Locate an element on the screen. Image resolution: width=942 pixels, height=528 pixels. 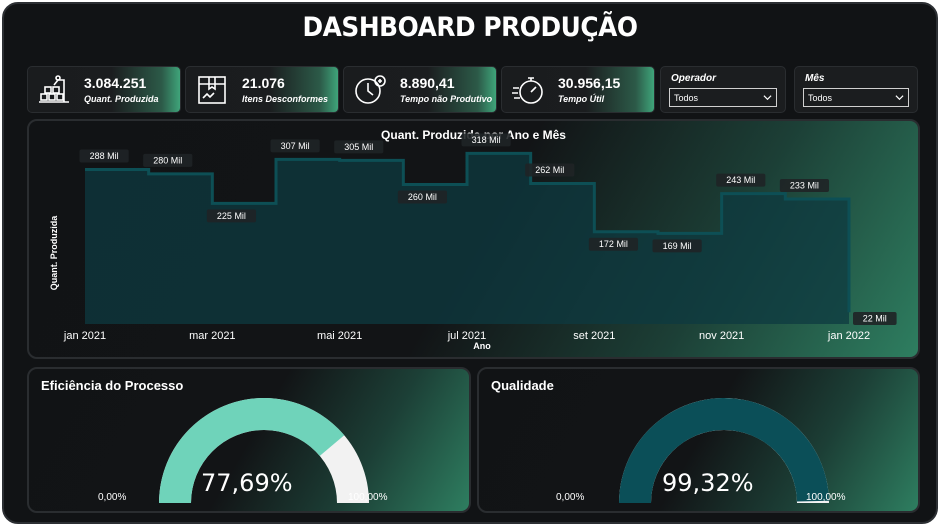
kpi-card-itens-desconformes: 21.076 Itens Desconformes is located at coordinates (262, 89).